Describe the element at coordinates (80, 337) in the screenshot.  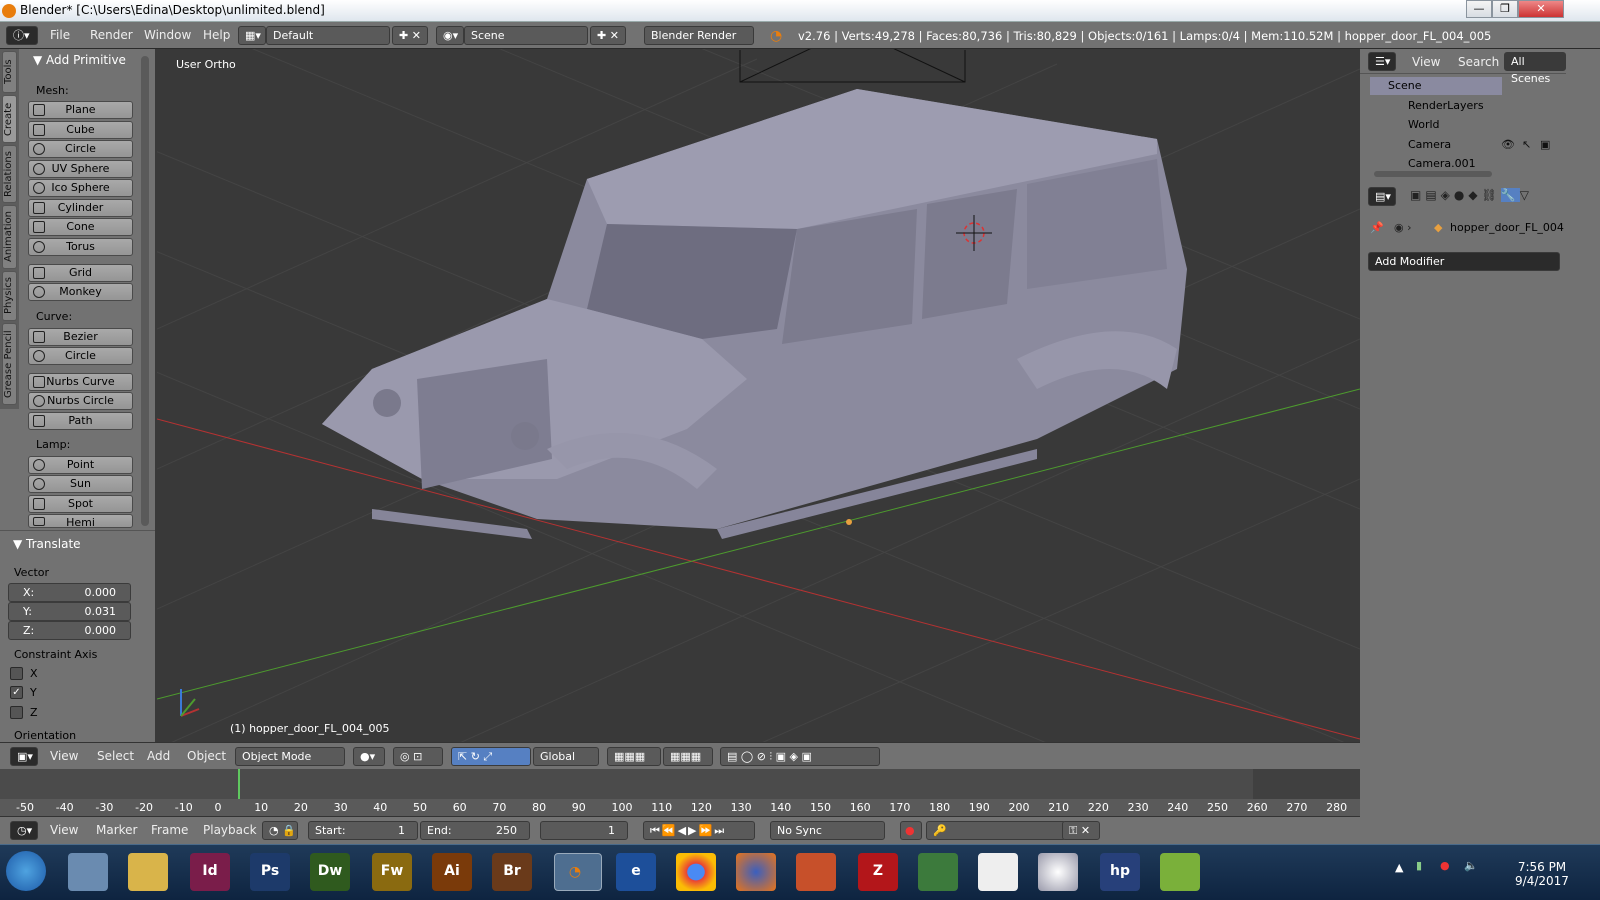
I see `add-bezier-button: Bezier` at that location.